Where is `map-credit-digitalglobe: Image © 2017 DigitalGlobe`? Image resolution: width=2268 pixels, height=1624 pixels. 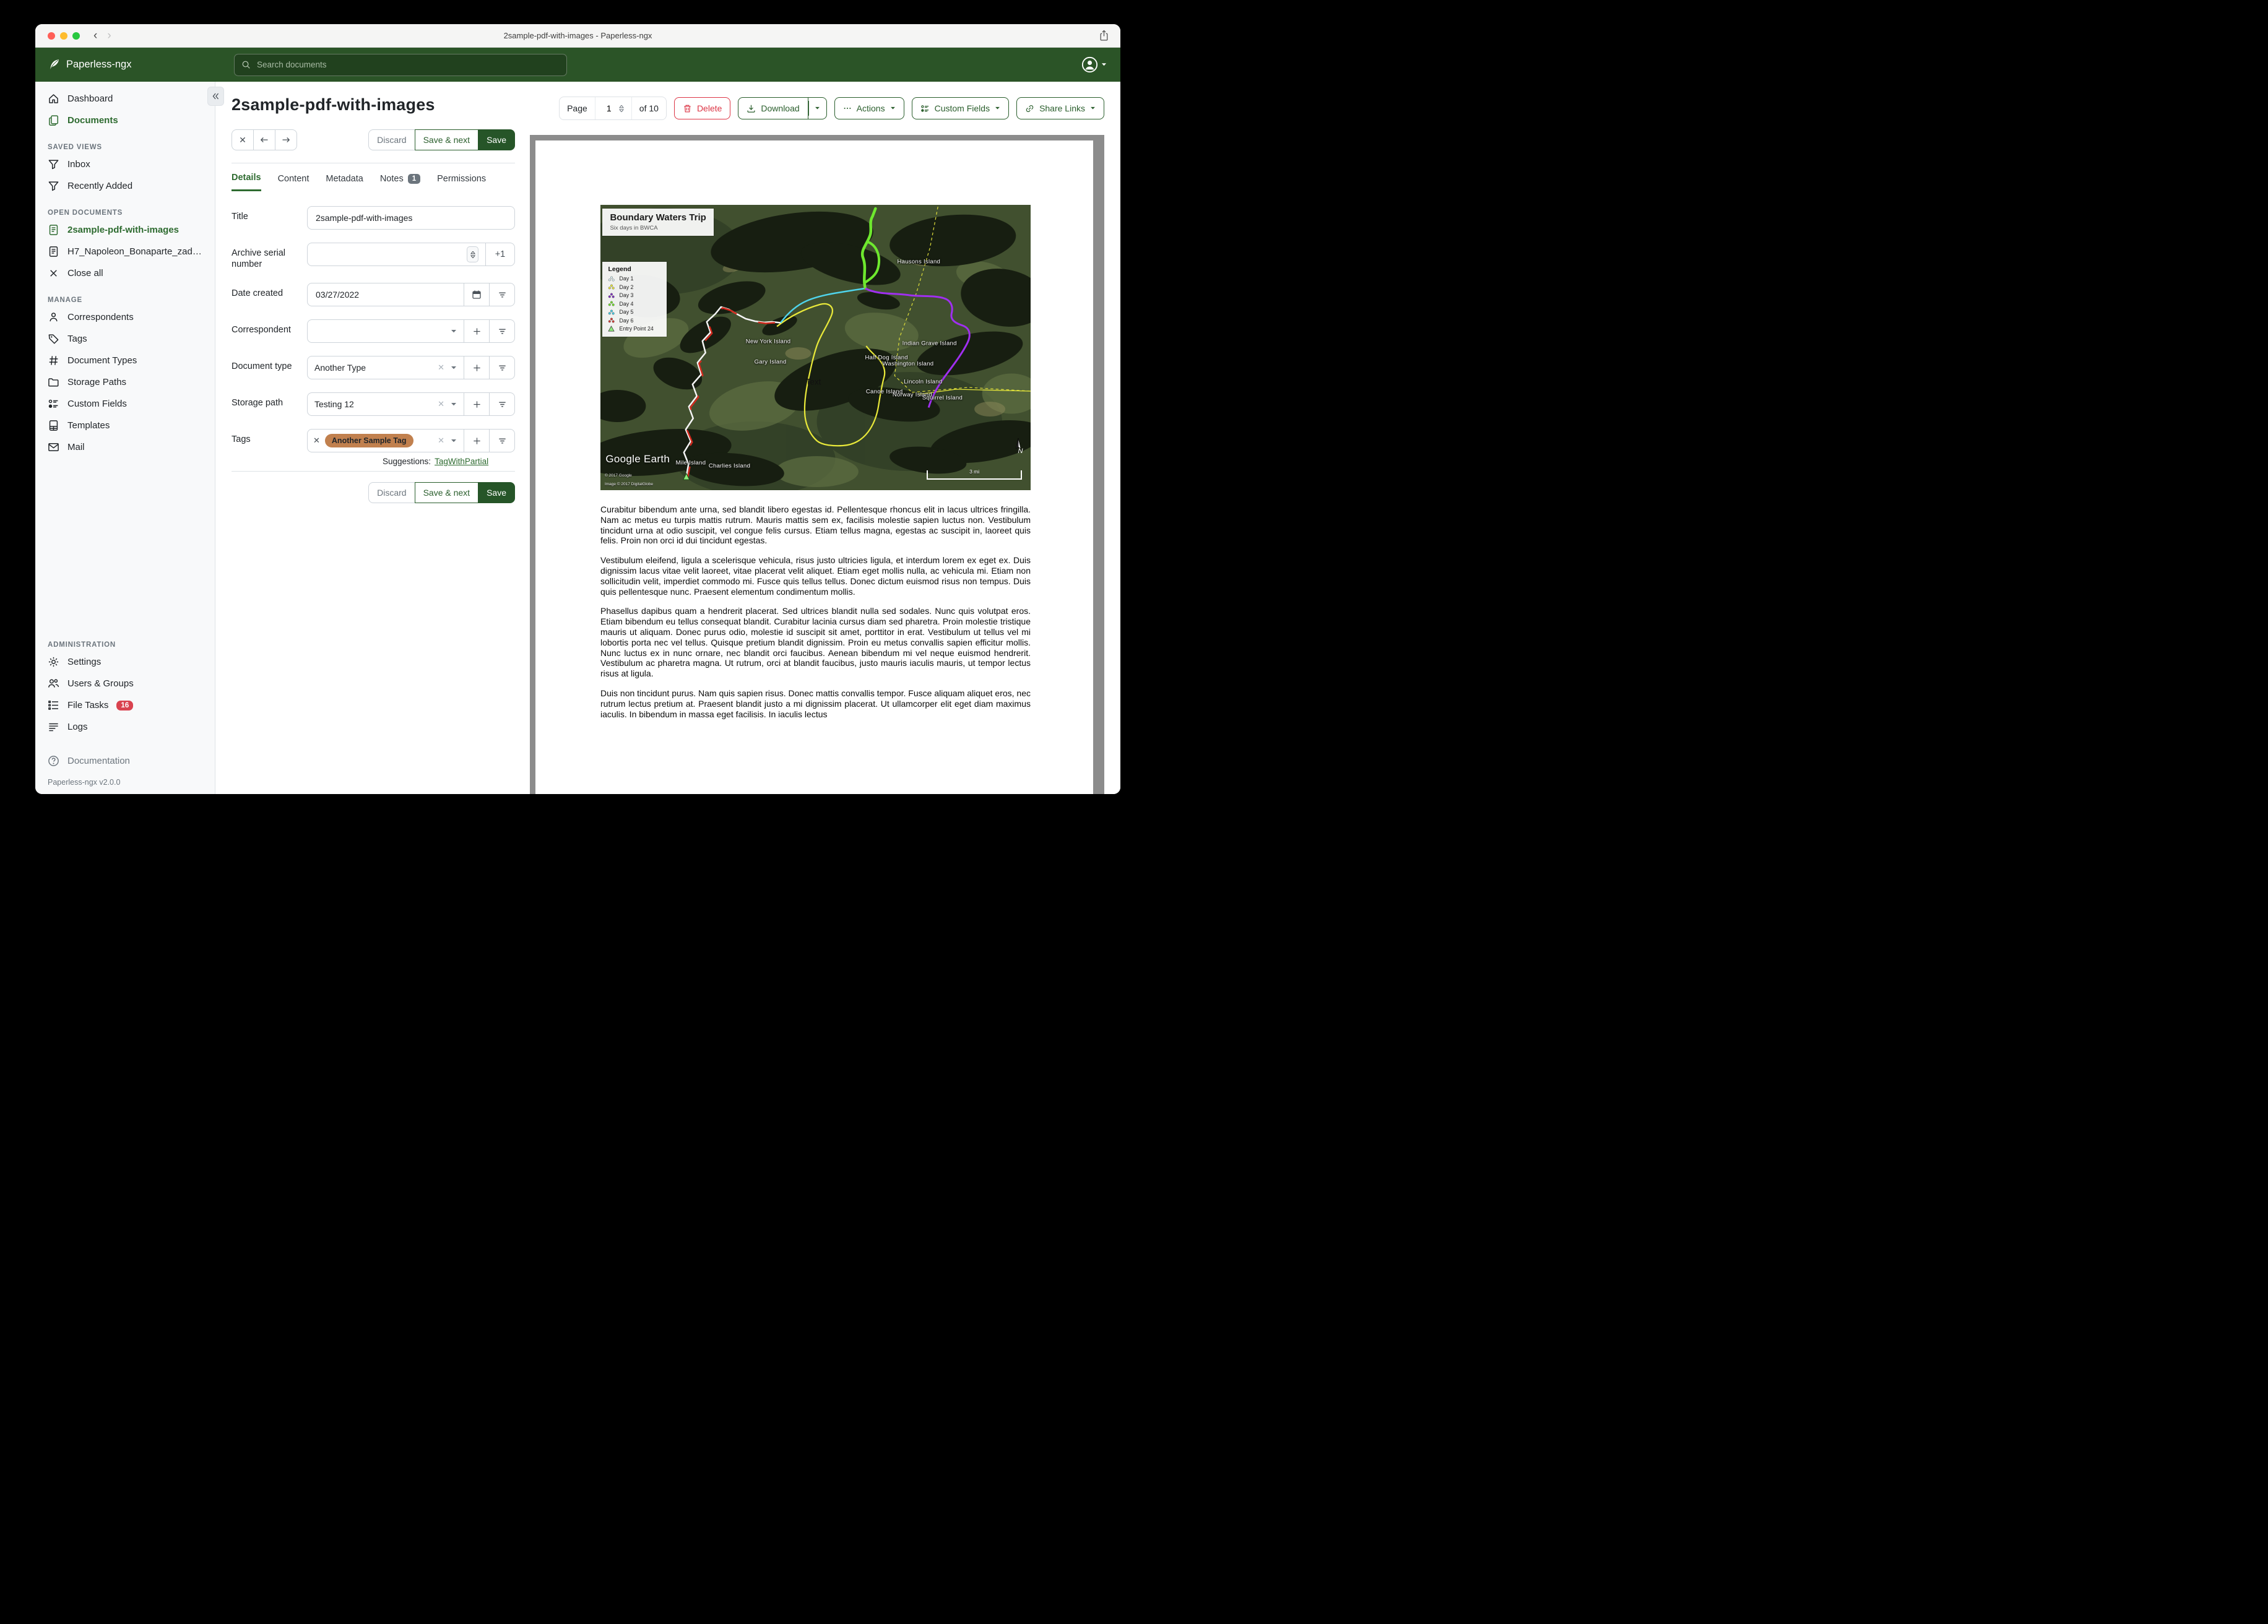
map-credit-digitalglobe: Image © 2017 DigitalGlobe is located at coordinates (629, 485).